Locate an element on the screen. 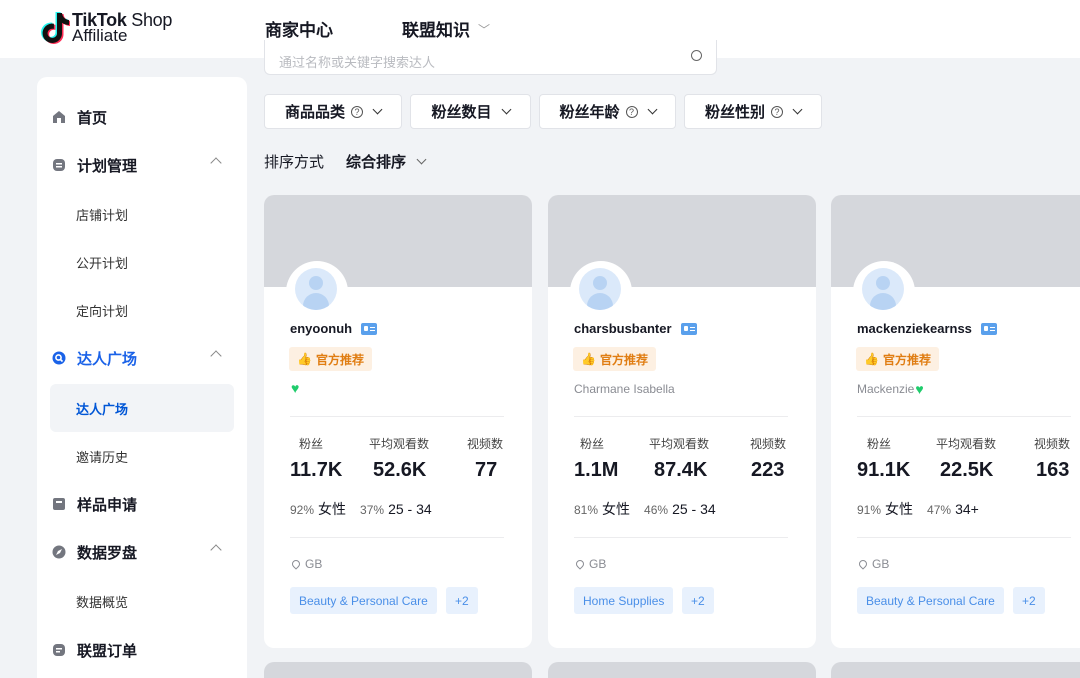 This screenshot has width=1080, height=678. tiktok-shop-logo: TikTok Shop Affiliate is located at coordinates (105, 28).